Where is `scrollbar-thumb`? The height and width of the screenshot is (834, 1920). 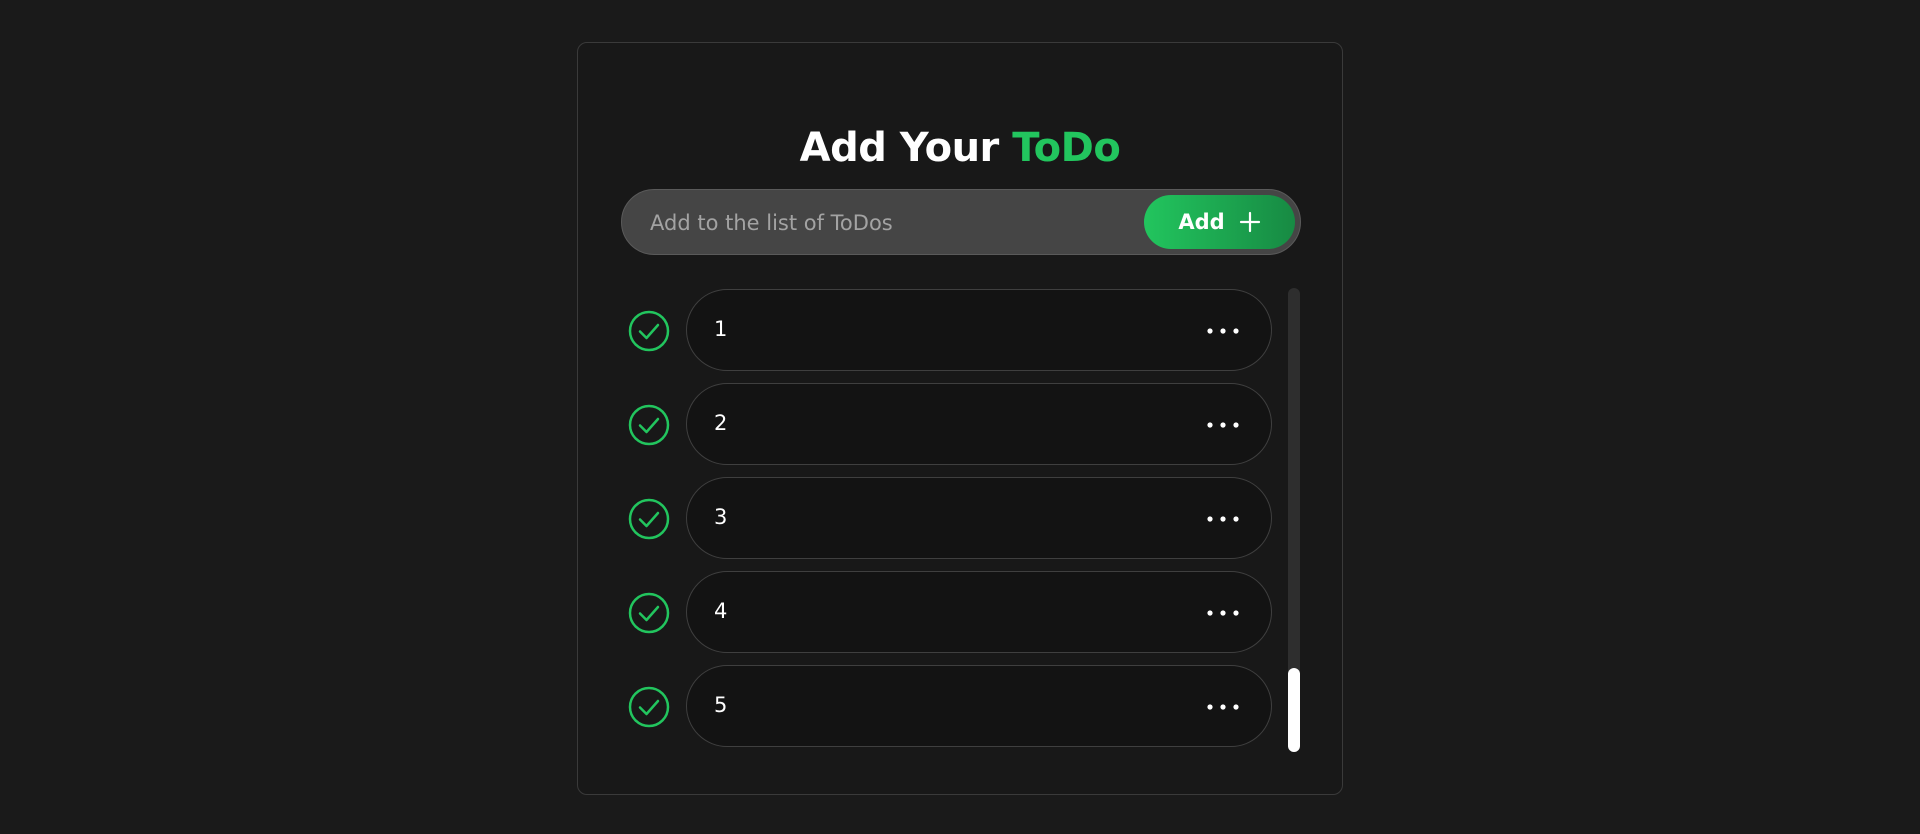
scrollbar-thumb is located at coordinates (1294, 710).